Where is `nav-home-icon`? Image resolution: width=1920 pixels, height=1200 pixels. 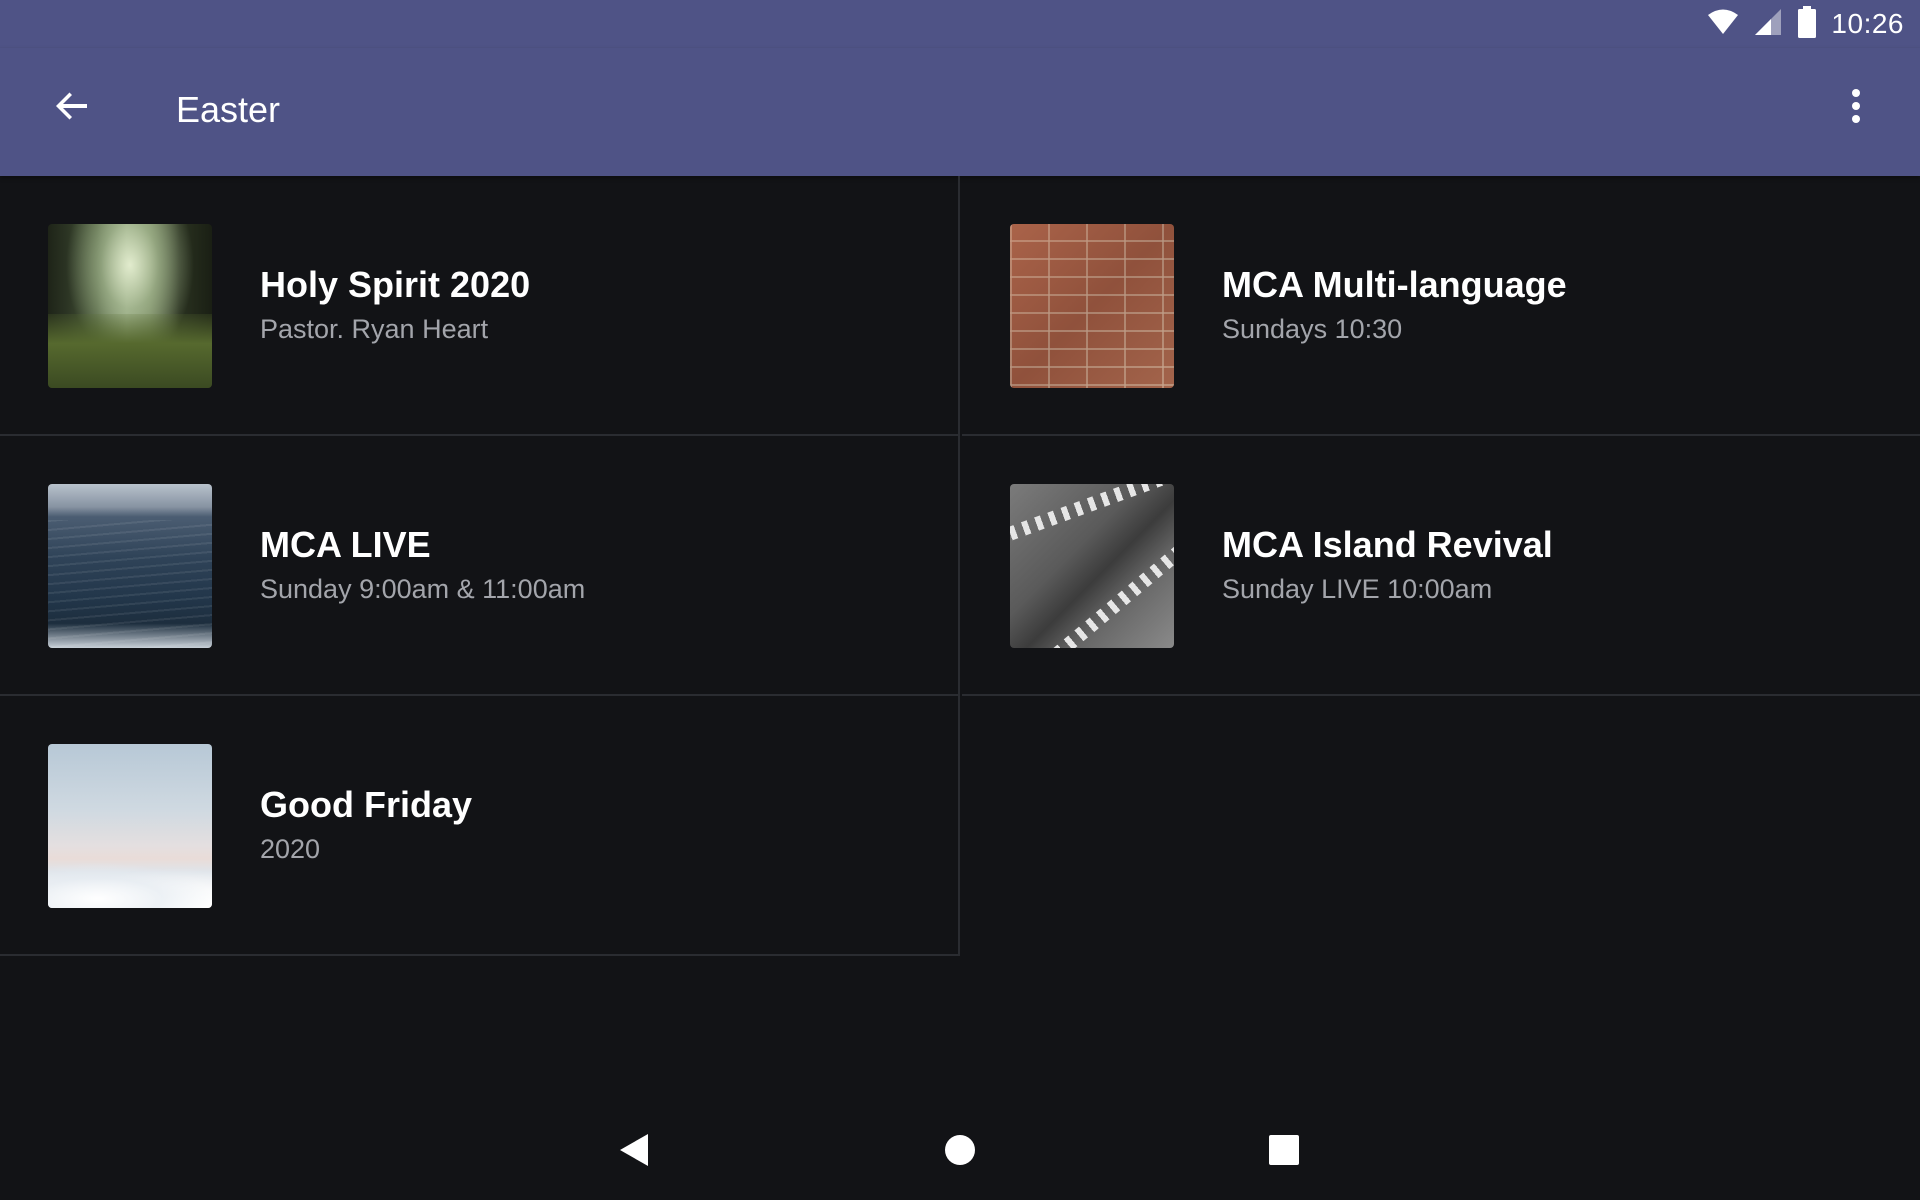
nav-home-icon is located at coordinates (960, 1152).